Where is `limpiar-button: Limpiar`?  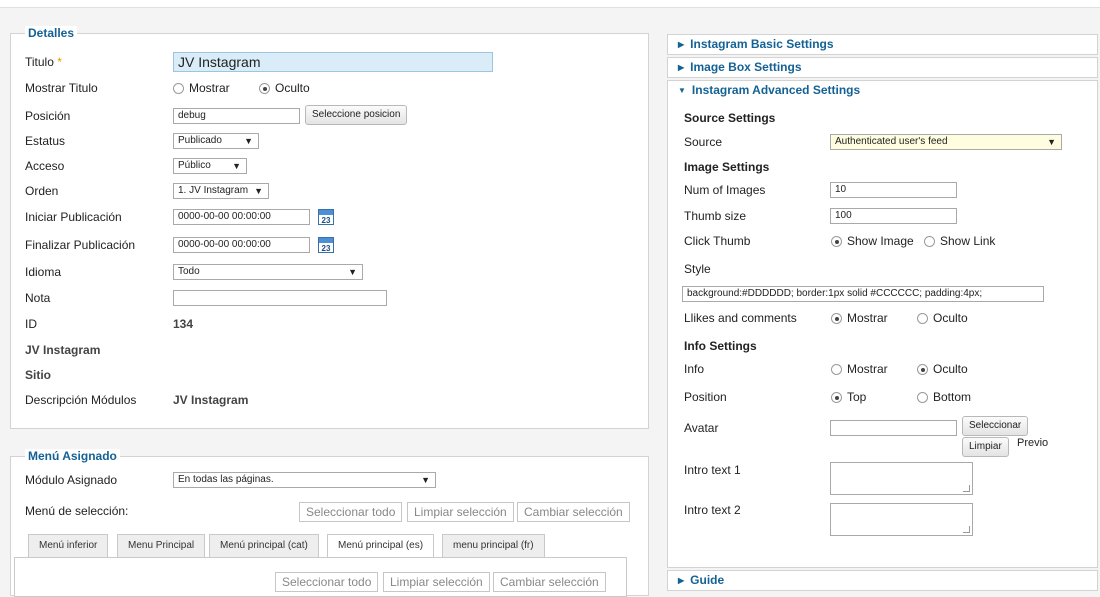
limpiar-button: Limpiar is located at coordinates (985, 447).